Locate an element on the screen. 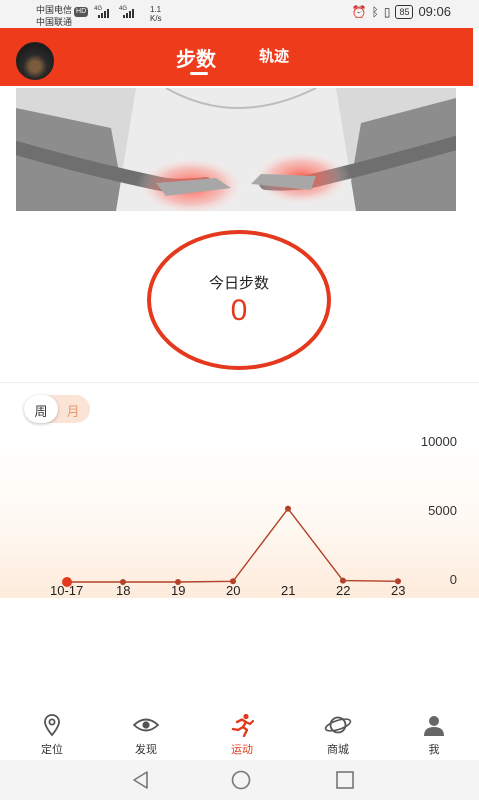 This screenshot has width=479, height=800. recents-icon is located at coordinates (345, 780).